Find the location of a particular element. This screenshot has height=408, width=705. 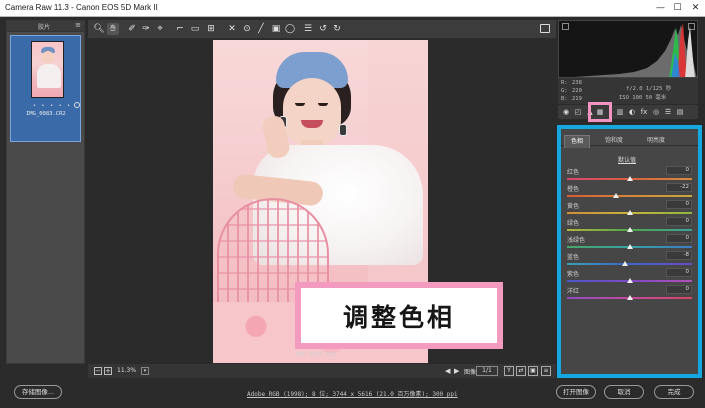

hsl-slider-row: 蓝色 -8 is located at coordinates (629, 259).